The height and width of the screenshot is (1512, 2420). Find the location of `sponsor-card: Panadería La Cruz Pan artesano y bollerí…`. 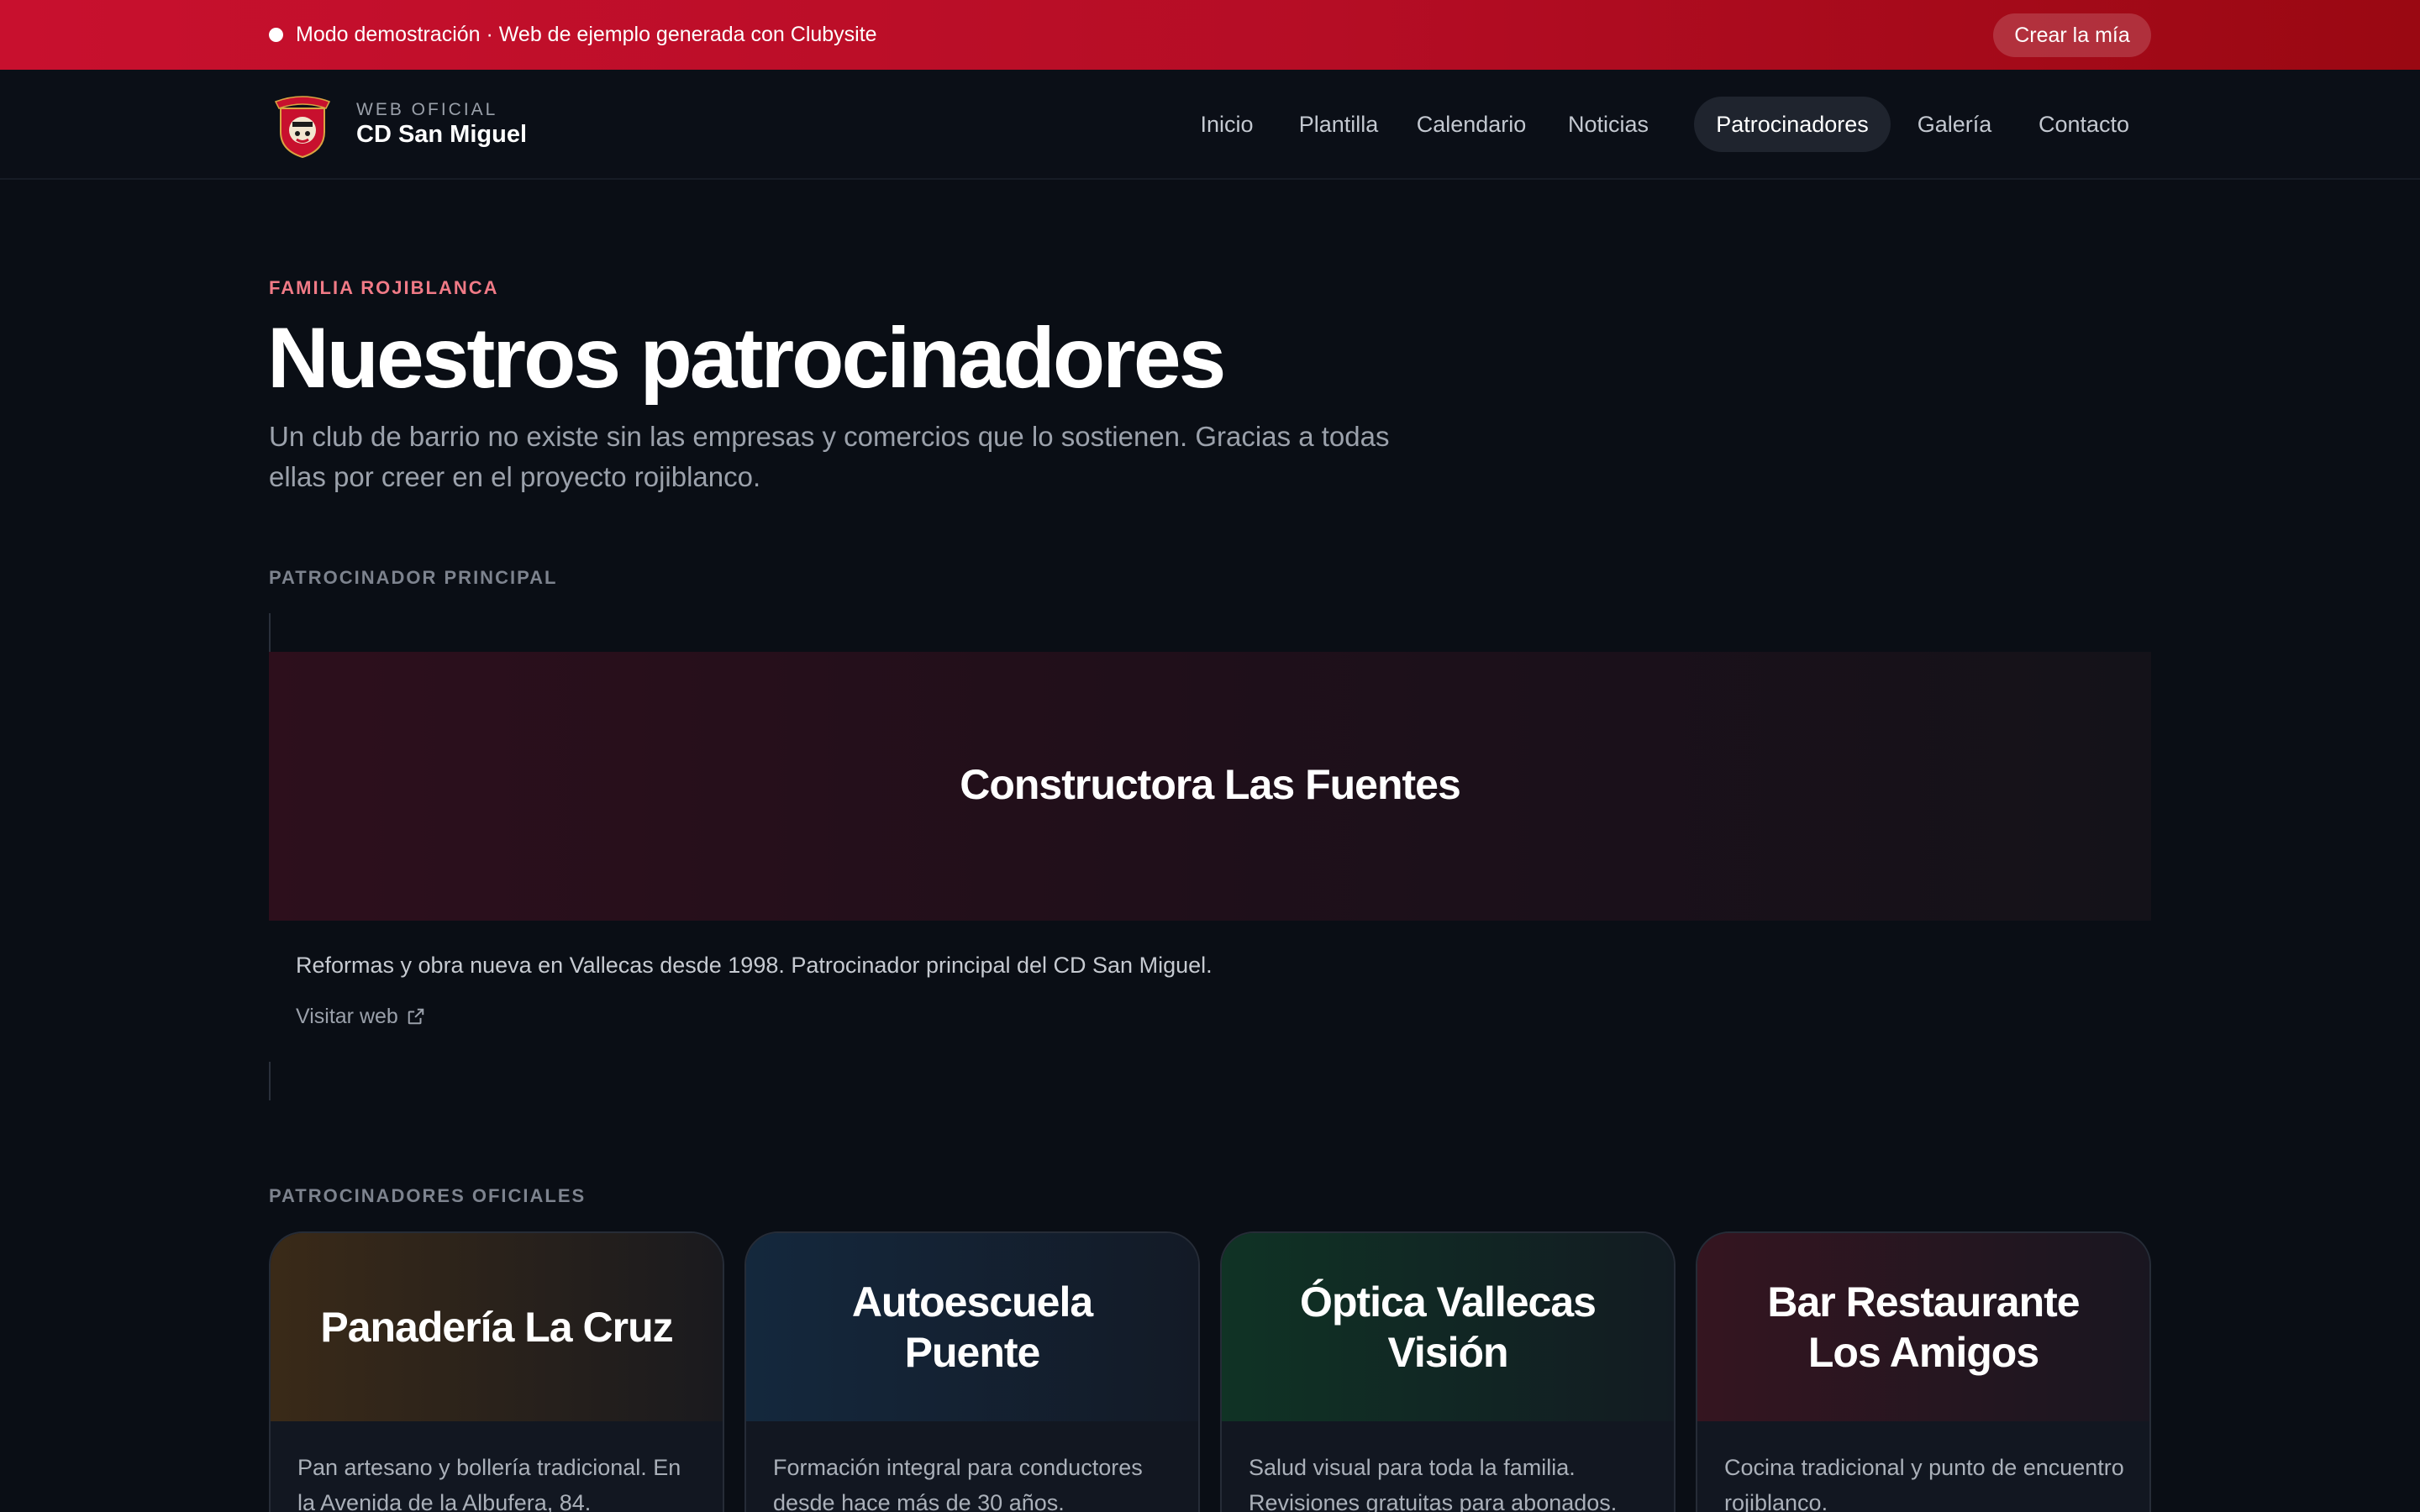

sponsor-card: Panadería La Cruz Pan artesano y bollerí… is located at coordinates (496, 1371).